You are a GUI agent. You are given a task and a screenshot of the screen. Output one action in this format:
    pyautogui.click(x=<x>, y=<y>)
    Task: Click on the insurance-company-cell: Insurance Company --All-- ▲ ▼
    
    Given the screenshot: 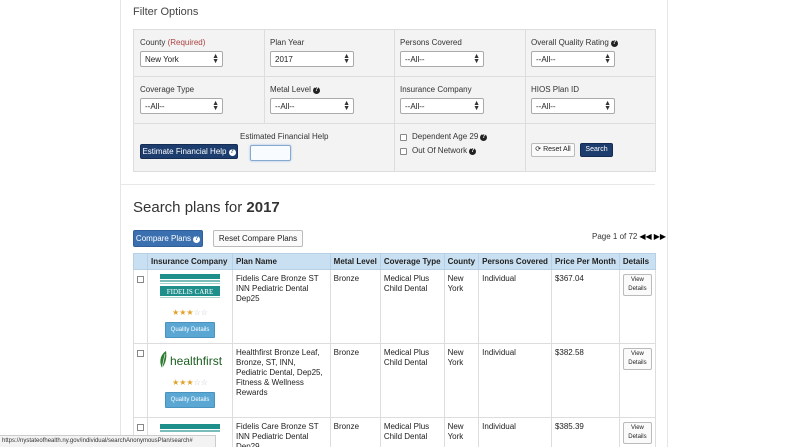 What is the action you would take?
    pyautogui.click(x=460, y=100)
    